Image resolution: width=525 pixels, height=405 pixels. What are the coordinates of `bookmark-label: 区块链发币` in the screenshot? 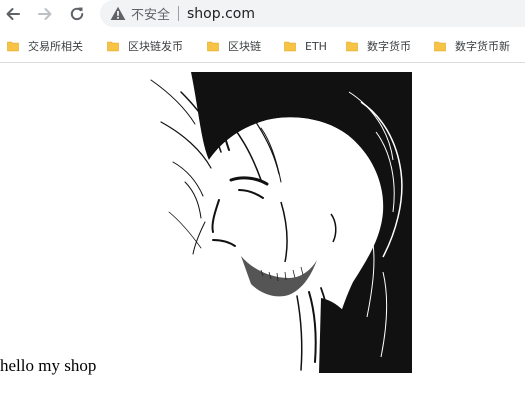 It's located at (155, 46).